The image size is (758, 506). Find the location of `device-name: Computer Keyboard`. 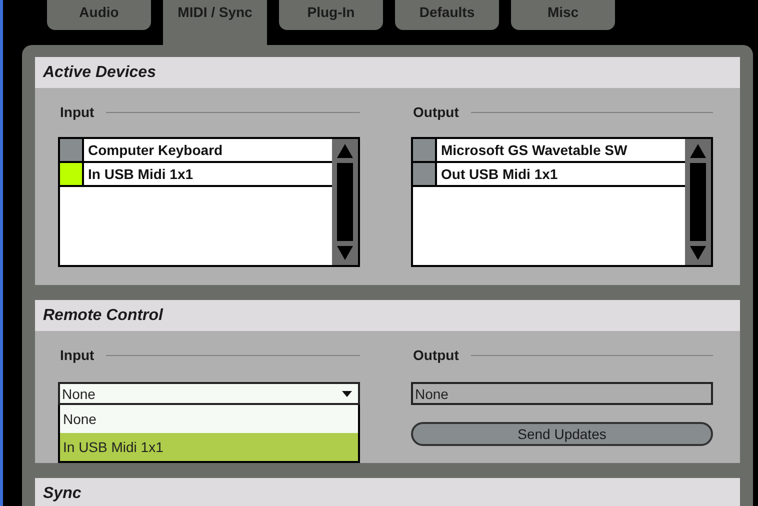

device-name: Computer Keyboard is located at coordinates (153, 150).